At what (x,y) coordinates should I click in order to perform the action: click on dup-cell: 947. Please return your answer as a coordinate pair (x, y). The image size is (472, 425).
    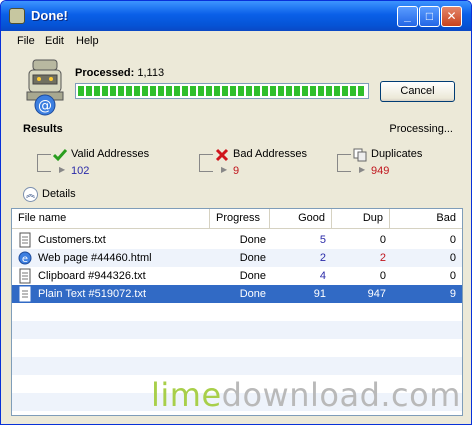
    Looking at the image, I should click on (376, 294).